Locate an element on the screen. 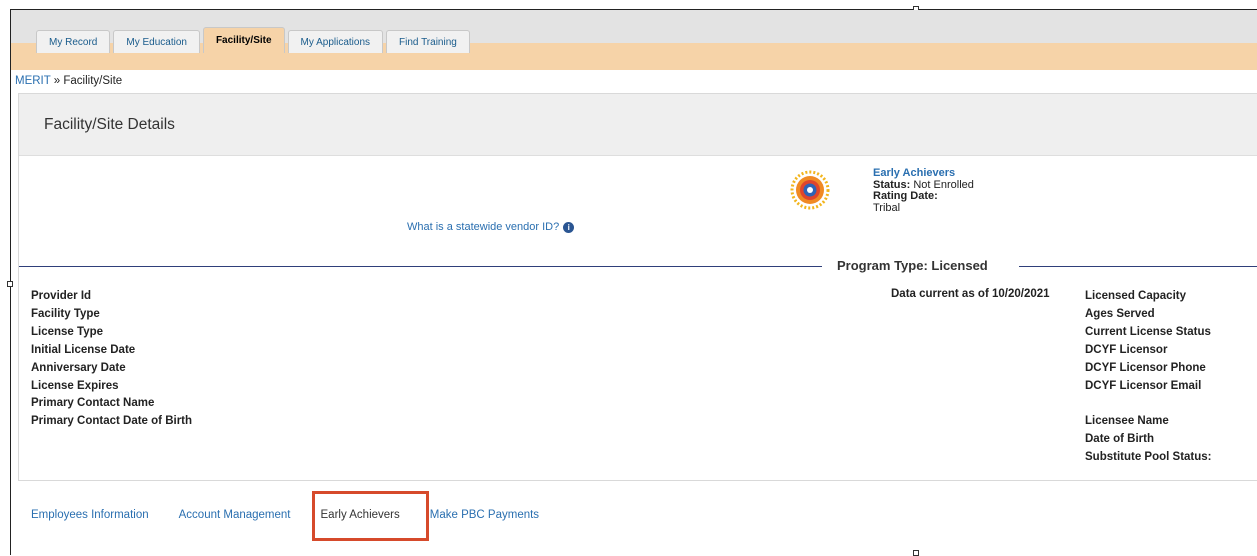 This screenshot has height=556, width=1257. early-achievers-badge-icon is located at coordinates (810, 190).